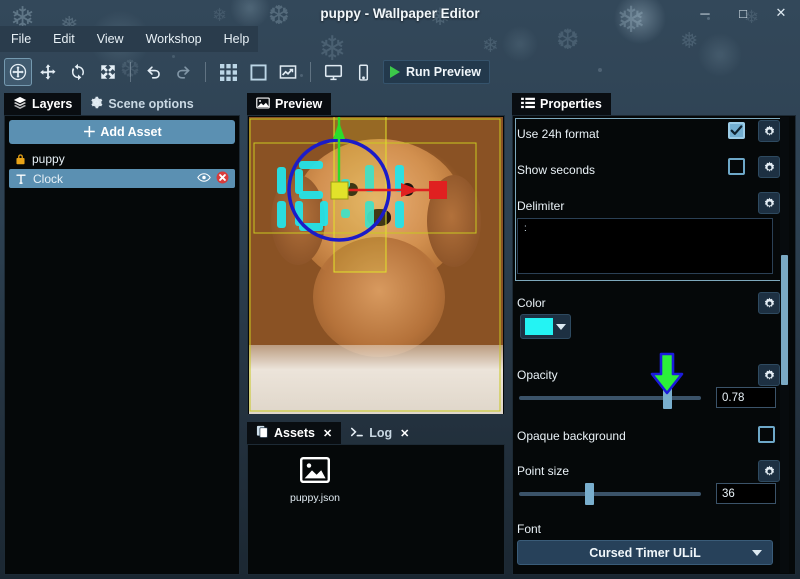  What do you see at coordinates (646, 471) in the screenshot?
I see `property-point-size: Point size` at bounding box center [646, 471].